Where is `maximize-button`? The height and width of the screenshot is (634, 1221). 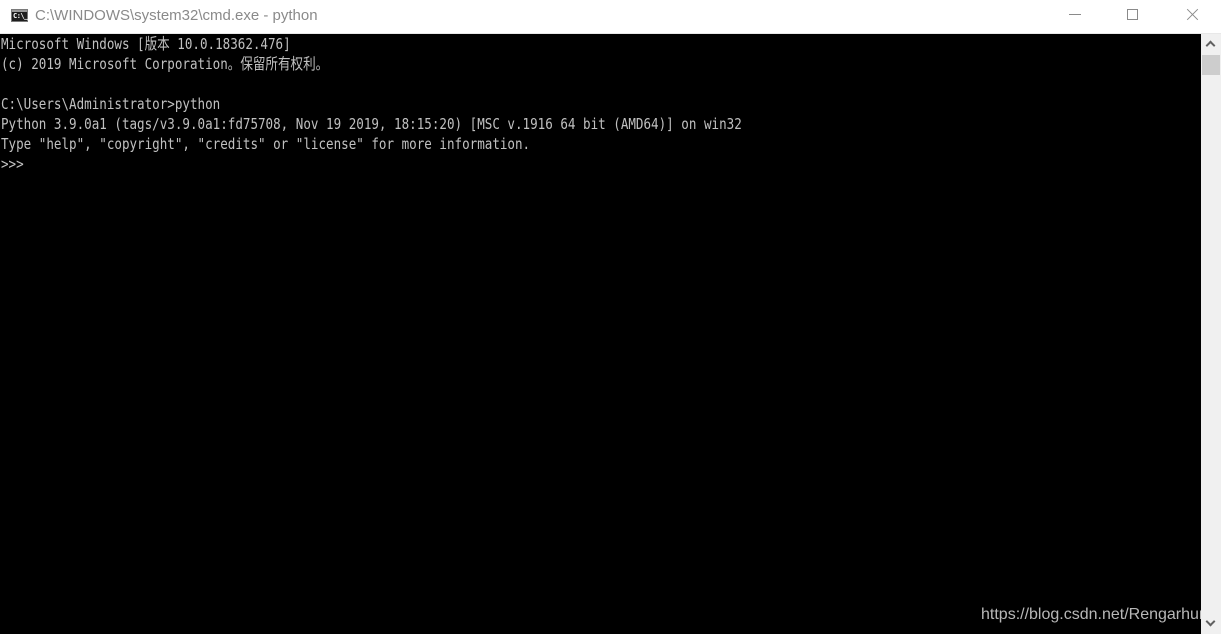
maximize-button is located at coordinates (1133, 16).